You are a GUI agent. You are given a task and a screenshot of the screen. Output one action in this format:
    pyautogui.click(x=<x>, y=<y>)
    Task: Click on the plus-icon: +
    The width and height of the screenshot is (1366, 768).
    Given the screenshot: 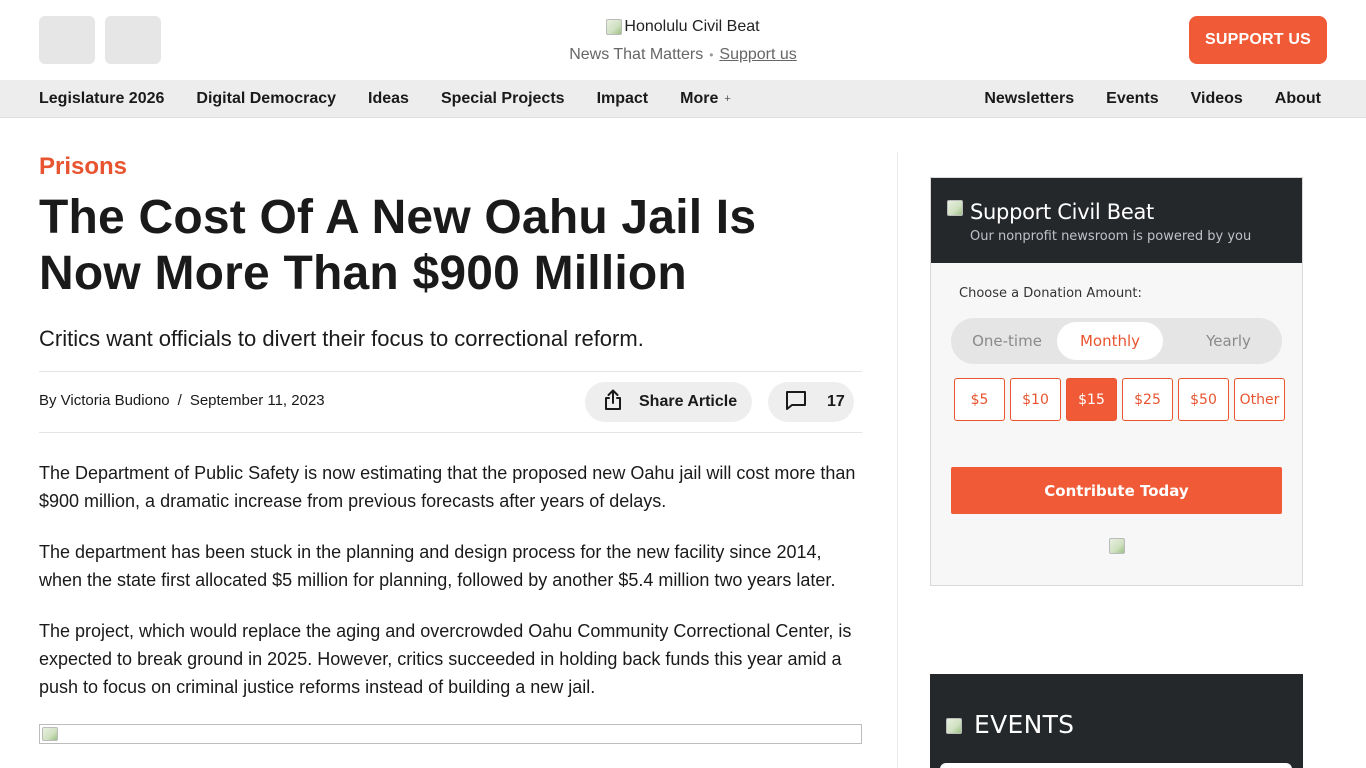 What is the action you would take?
    pyautogui.click(x=727, y=99)
    